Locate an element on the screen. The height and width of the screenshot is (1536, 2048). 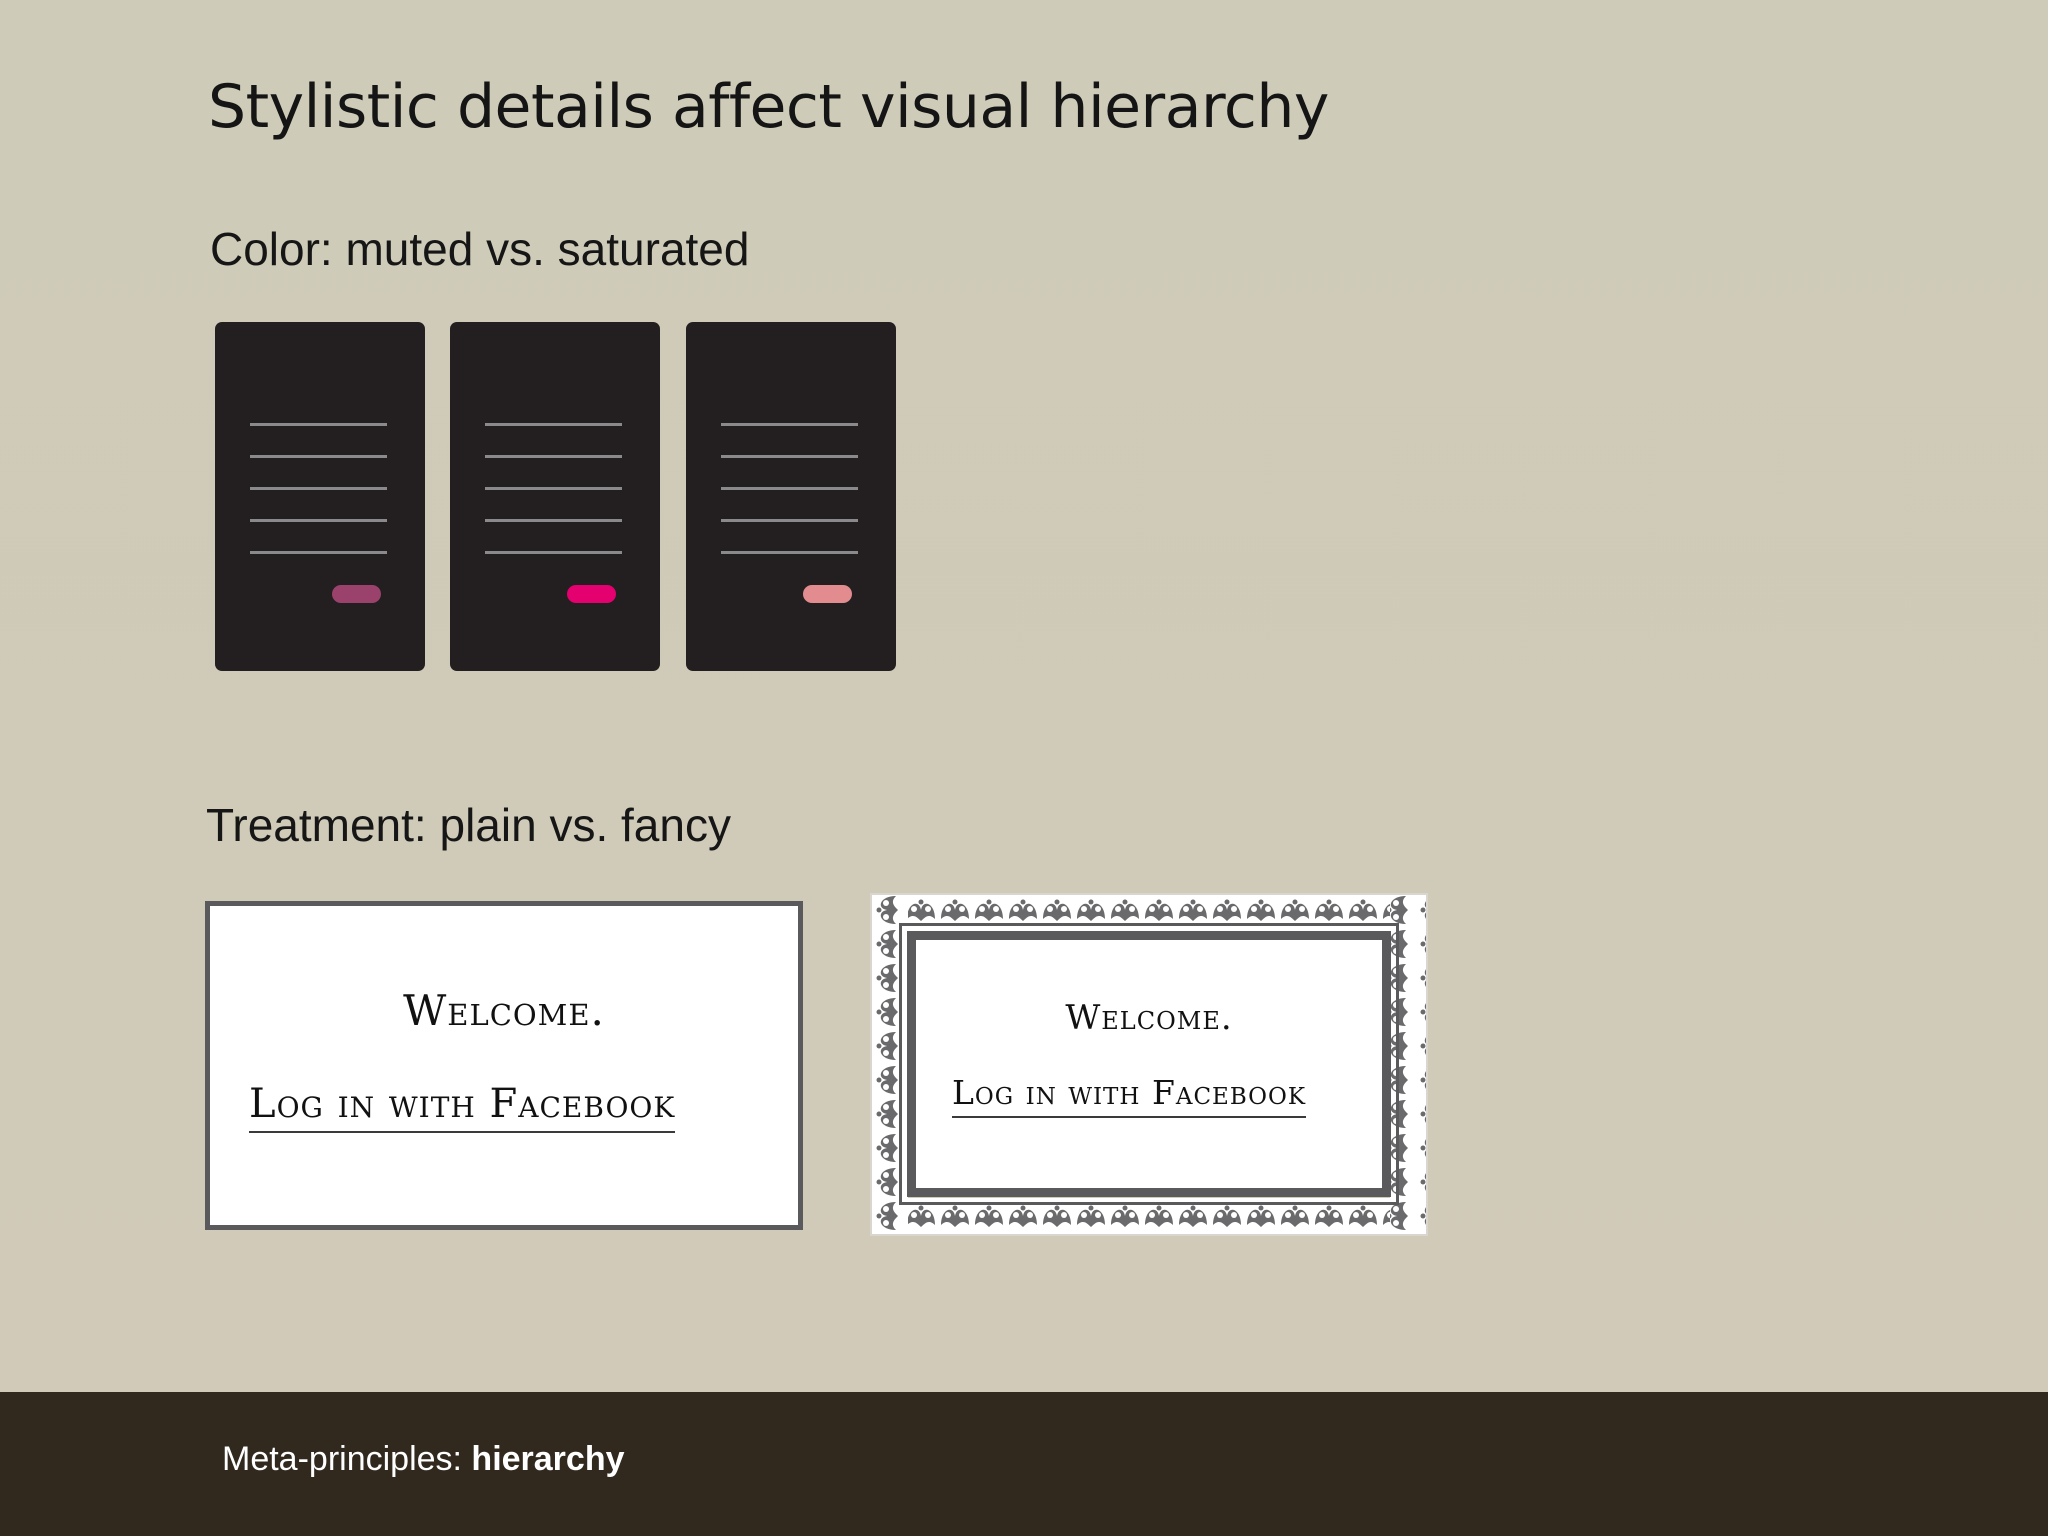
plain-card: Welcome. Log in with Facebook is located at coordinates (504, 1065).